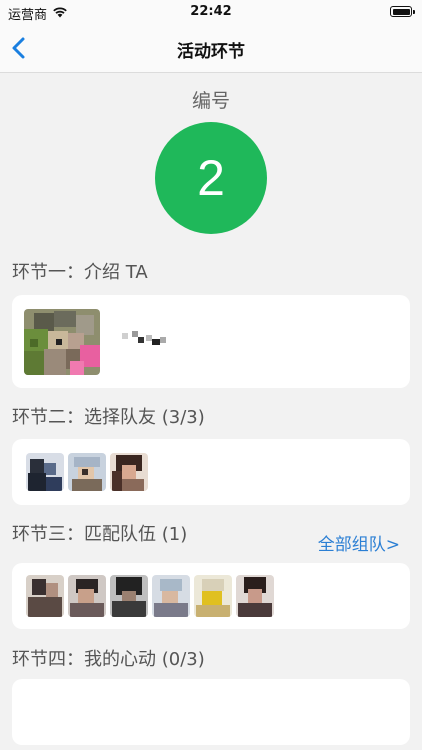 The width and height of the screenshot is (422, 750). I want to click on navigation-bar: 活动环节, so click(211, 48).